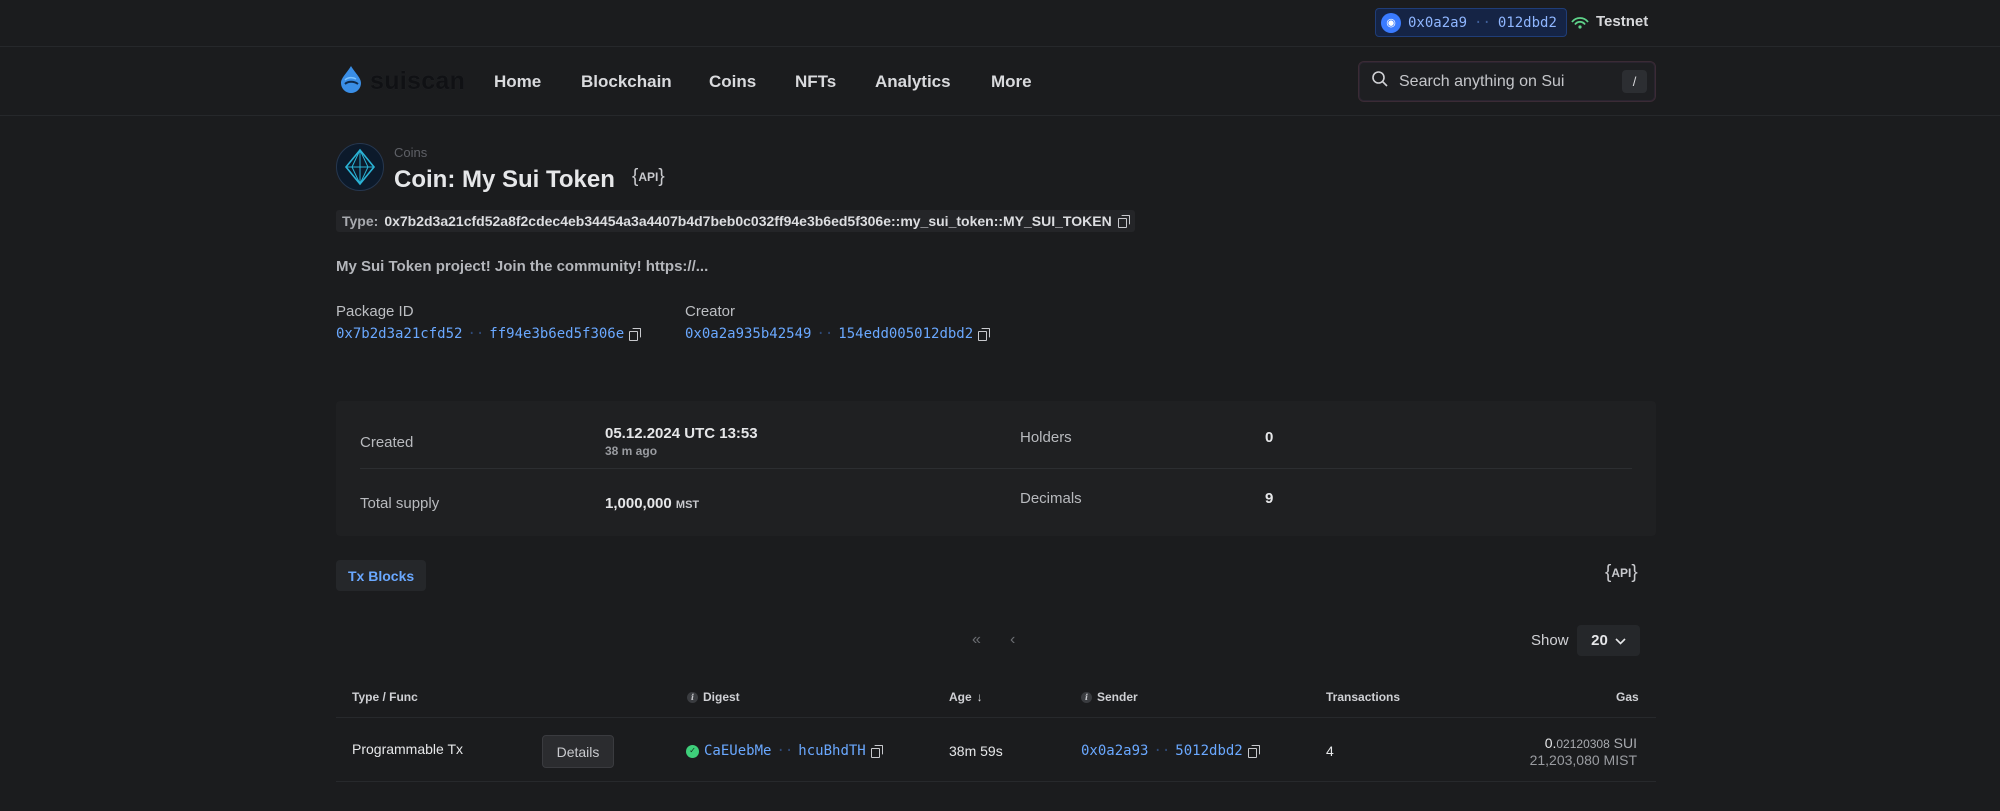 The width and height of the screenshot is (2000, 811). Describe the element at coordinates (1051, 498) in the screenshot. I see `decimals-label: Decimals` at that location.